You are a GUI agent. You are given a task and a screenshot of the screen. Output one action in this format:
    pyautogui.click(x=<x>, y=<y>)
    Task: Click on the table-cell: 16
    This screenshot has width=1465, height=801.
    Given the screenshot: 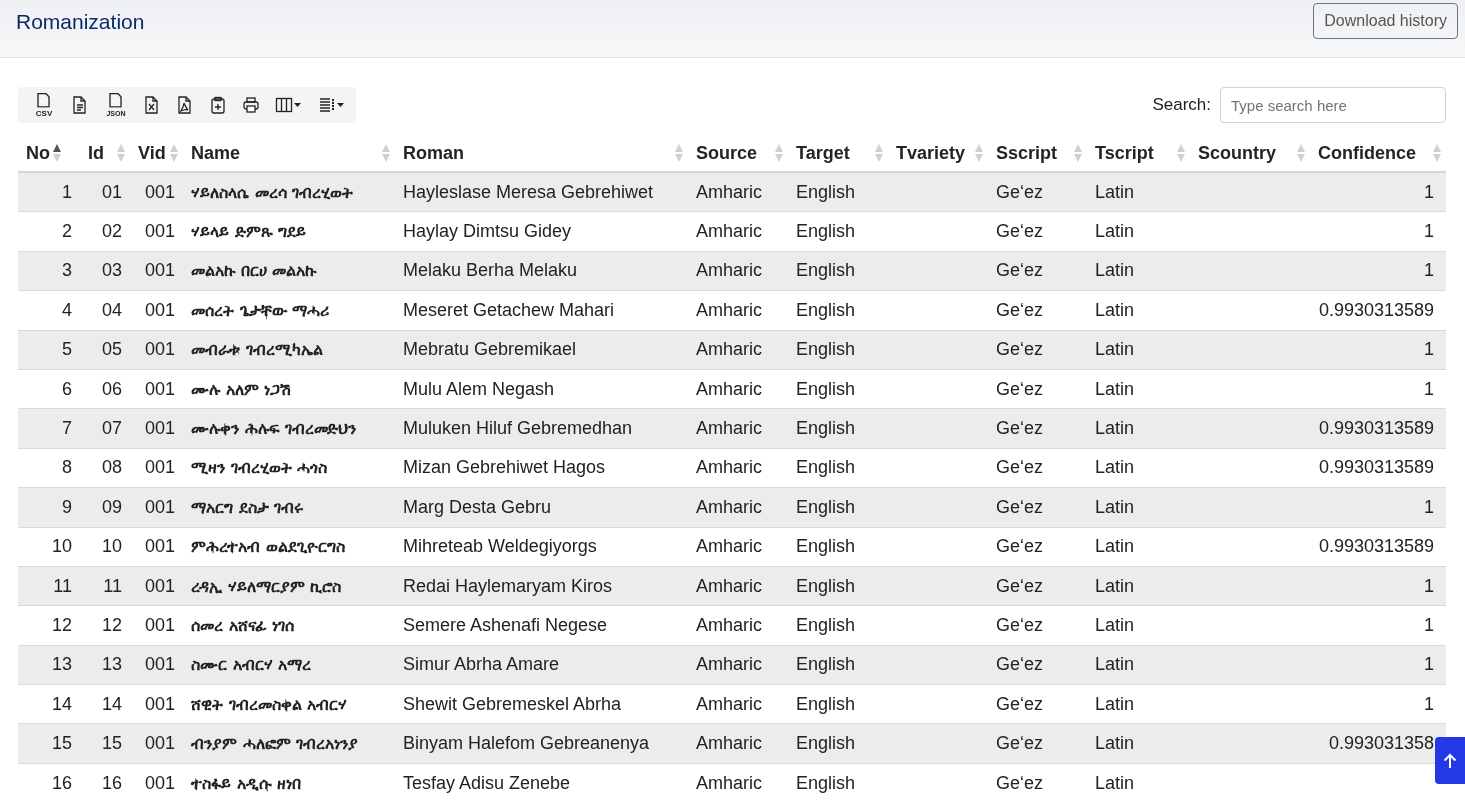 What is the action you would take?
    pyautogui.click(x=105, y=782)
    